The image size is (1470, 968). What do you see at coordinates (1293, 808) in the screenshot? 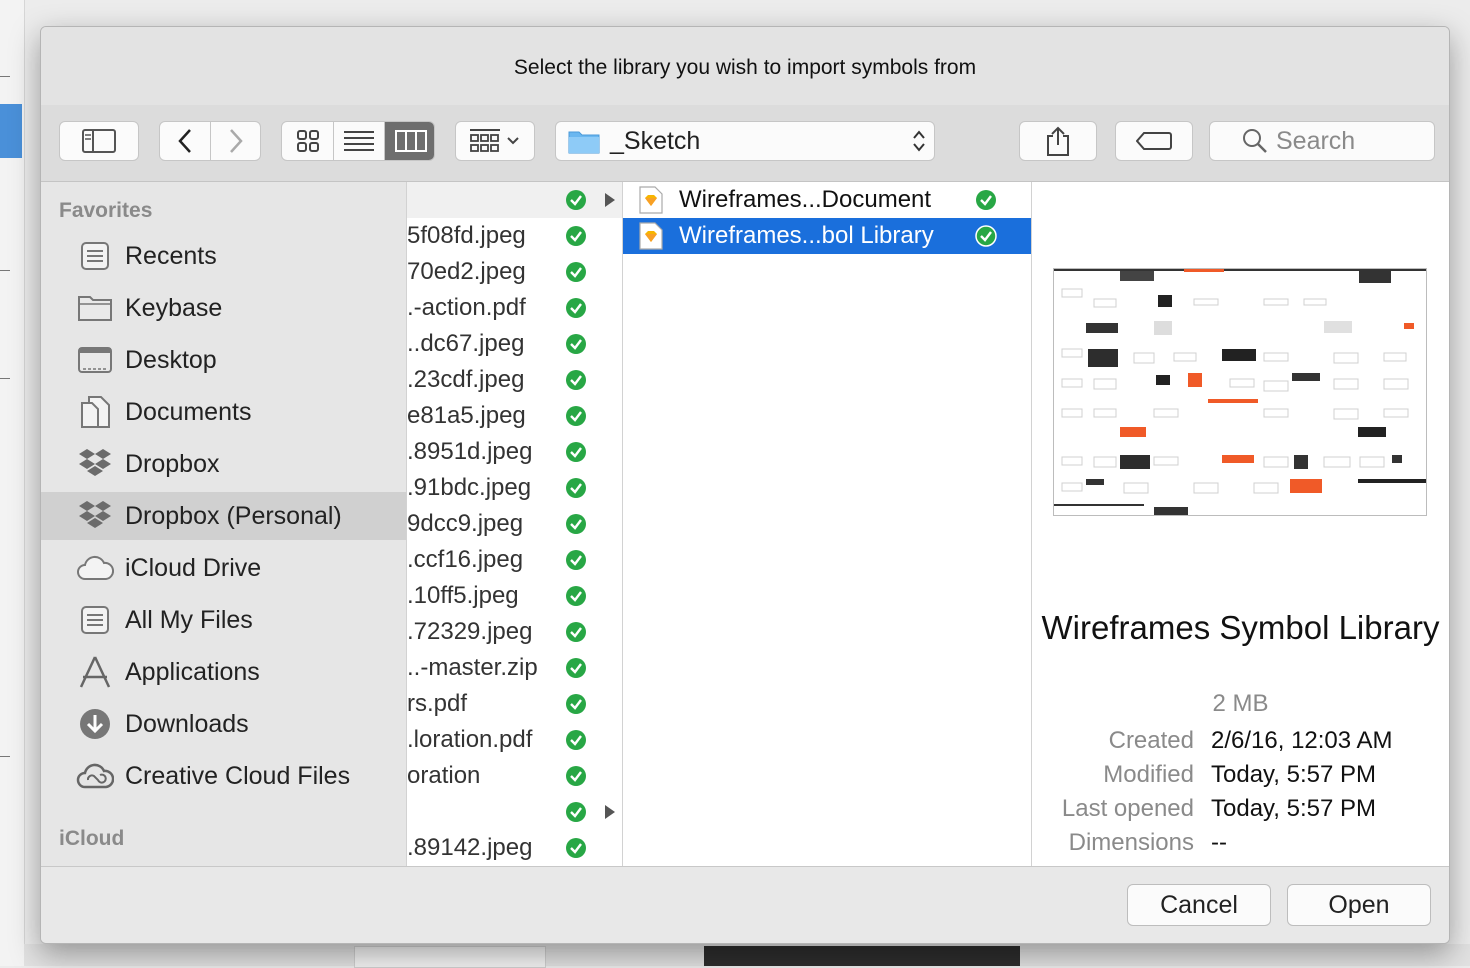
I see `meta-value-last-opened: Today, 5:57 PM` at bounding box center [1293, 808].